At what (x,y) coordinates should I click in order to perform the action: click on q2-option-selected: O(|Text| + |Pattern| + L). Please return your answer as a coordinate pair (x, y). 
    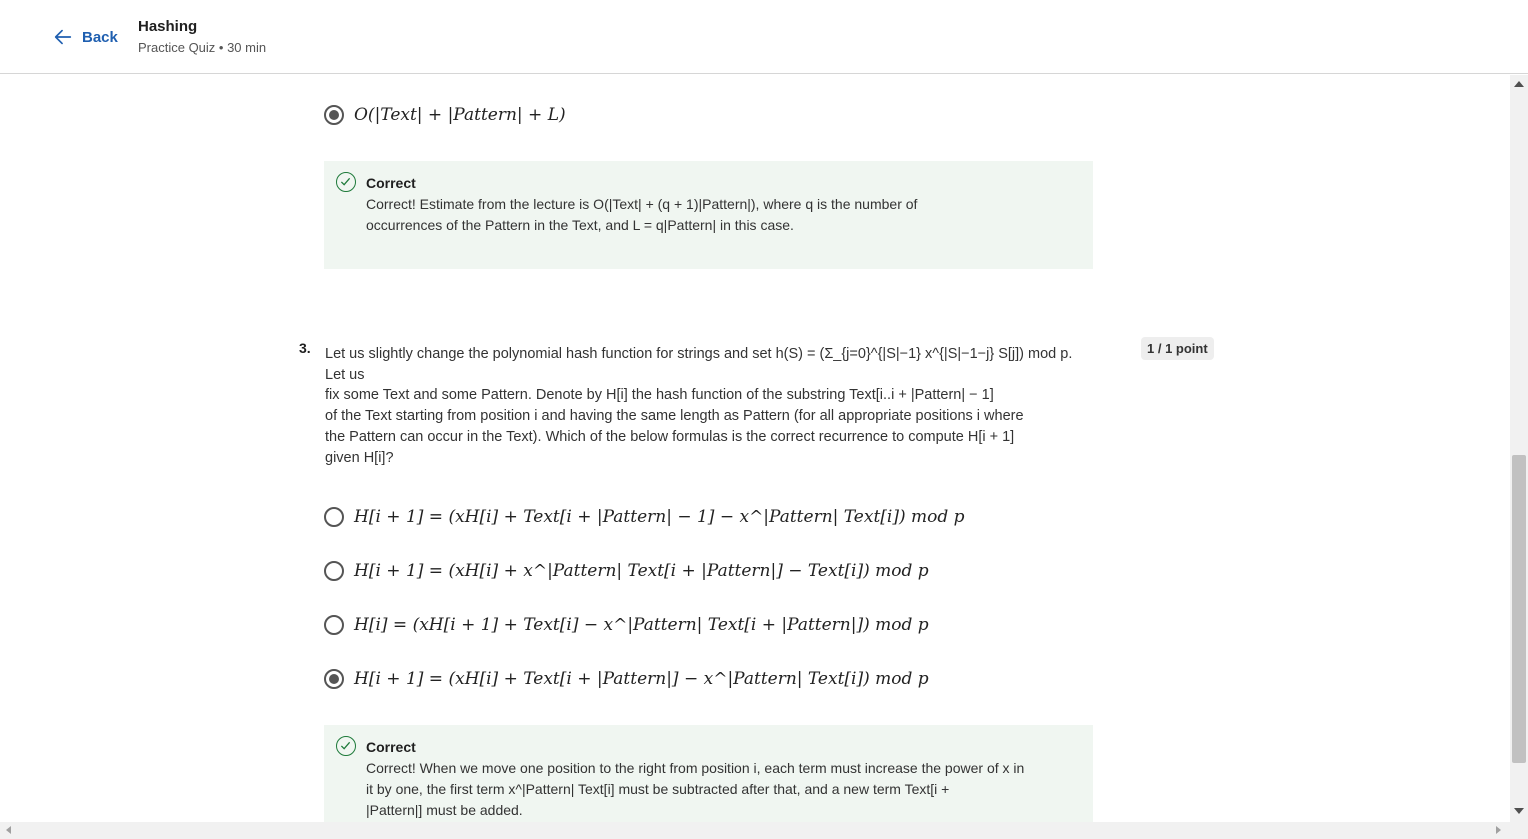
    Looking at the image, I should click on (445, 115).